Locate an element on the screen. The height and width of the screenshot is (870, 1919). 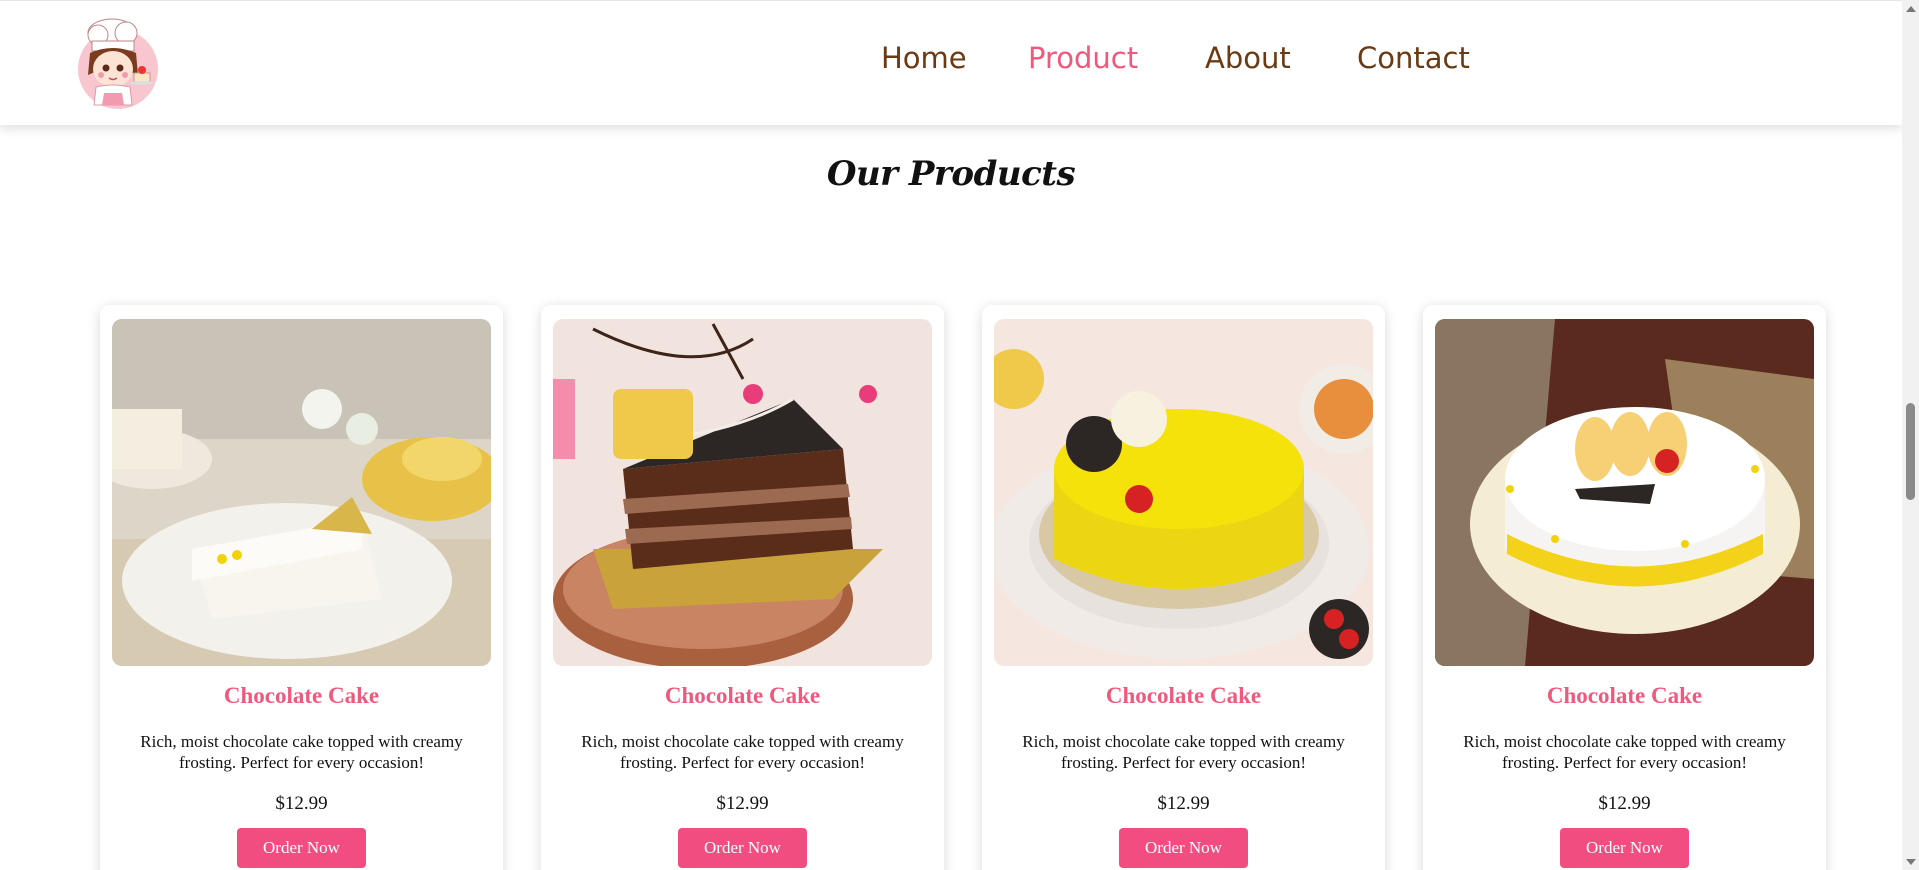
pineapple-round-cake-image is located at coordinates (1624, 492).